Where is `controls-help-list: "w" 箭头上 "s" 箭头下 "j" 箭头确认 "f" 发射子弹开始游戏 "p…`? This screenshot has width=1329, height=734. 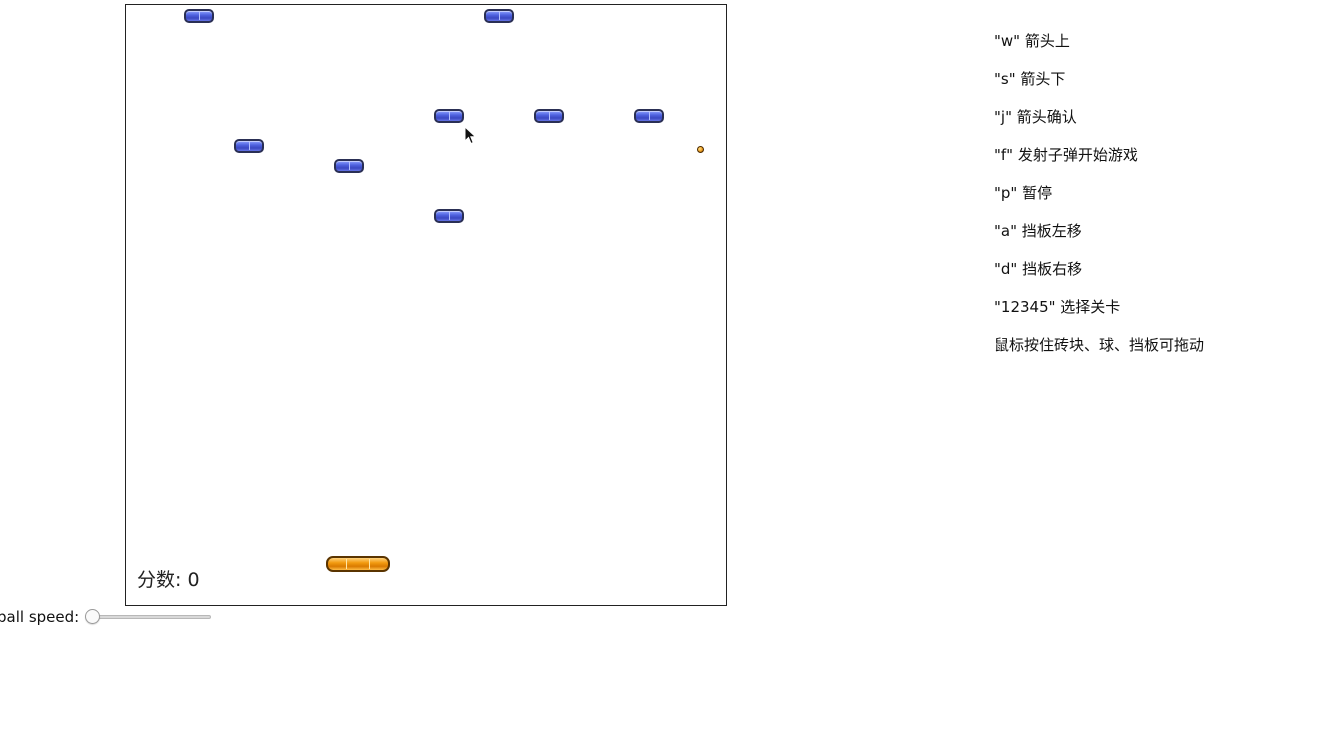 controls-help-list: "w" 箭头上 "s" 箭头下 "j" 箭头确认 "f" 发射子弹开始游戏 "p… is located at coordinates (1099, 202).